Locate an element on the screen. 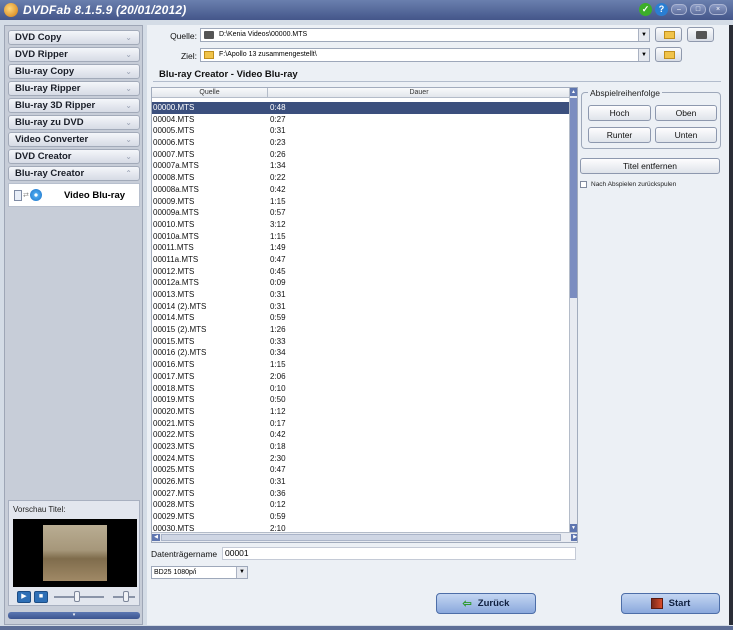  volume-slider is located at coordinates (124, 596).